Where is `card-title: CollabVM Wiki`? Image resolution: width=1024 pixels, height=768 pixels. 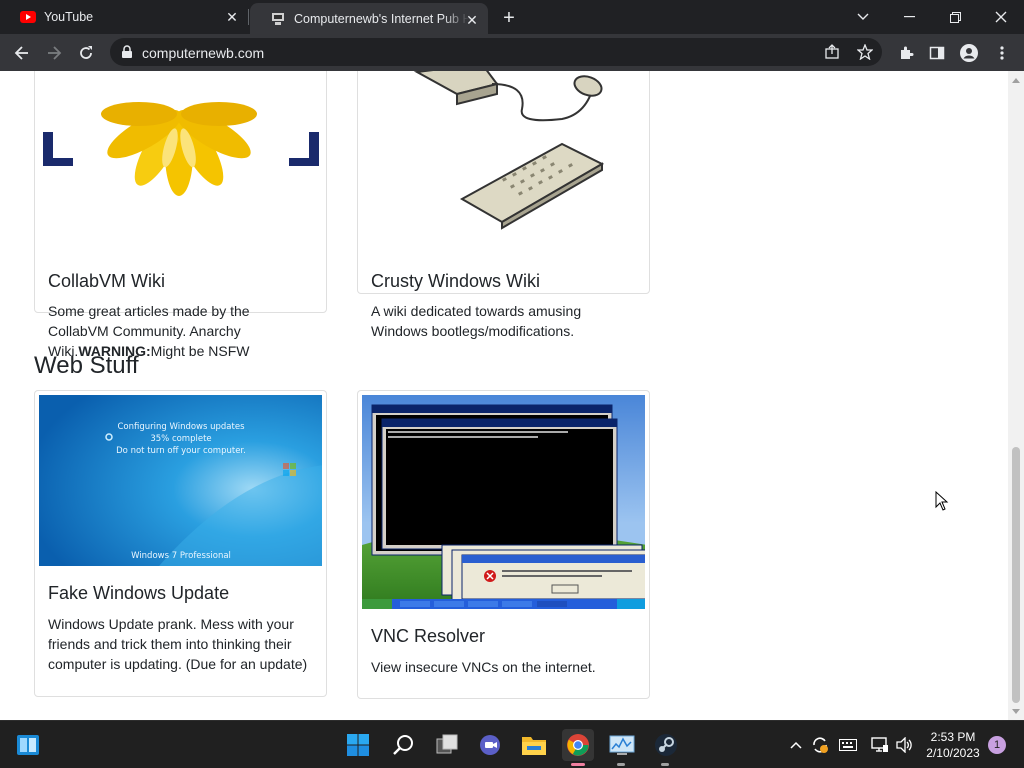 card-title: CollabVM Wiki is located at coordinates (106, 281).